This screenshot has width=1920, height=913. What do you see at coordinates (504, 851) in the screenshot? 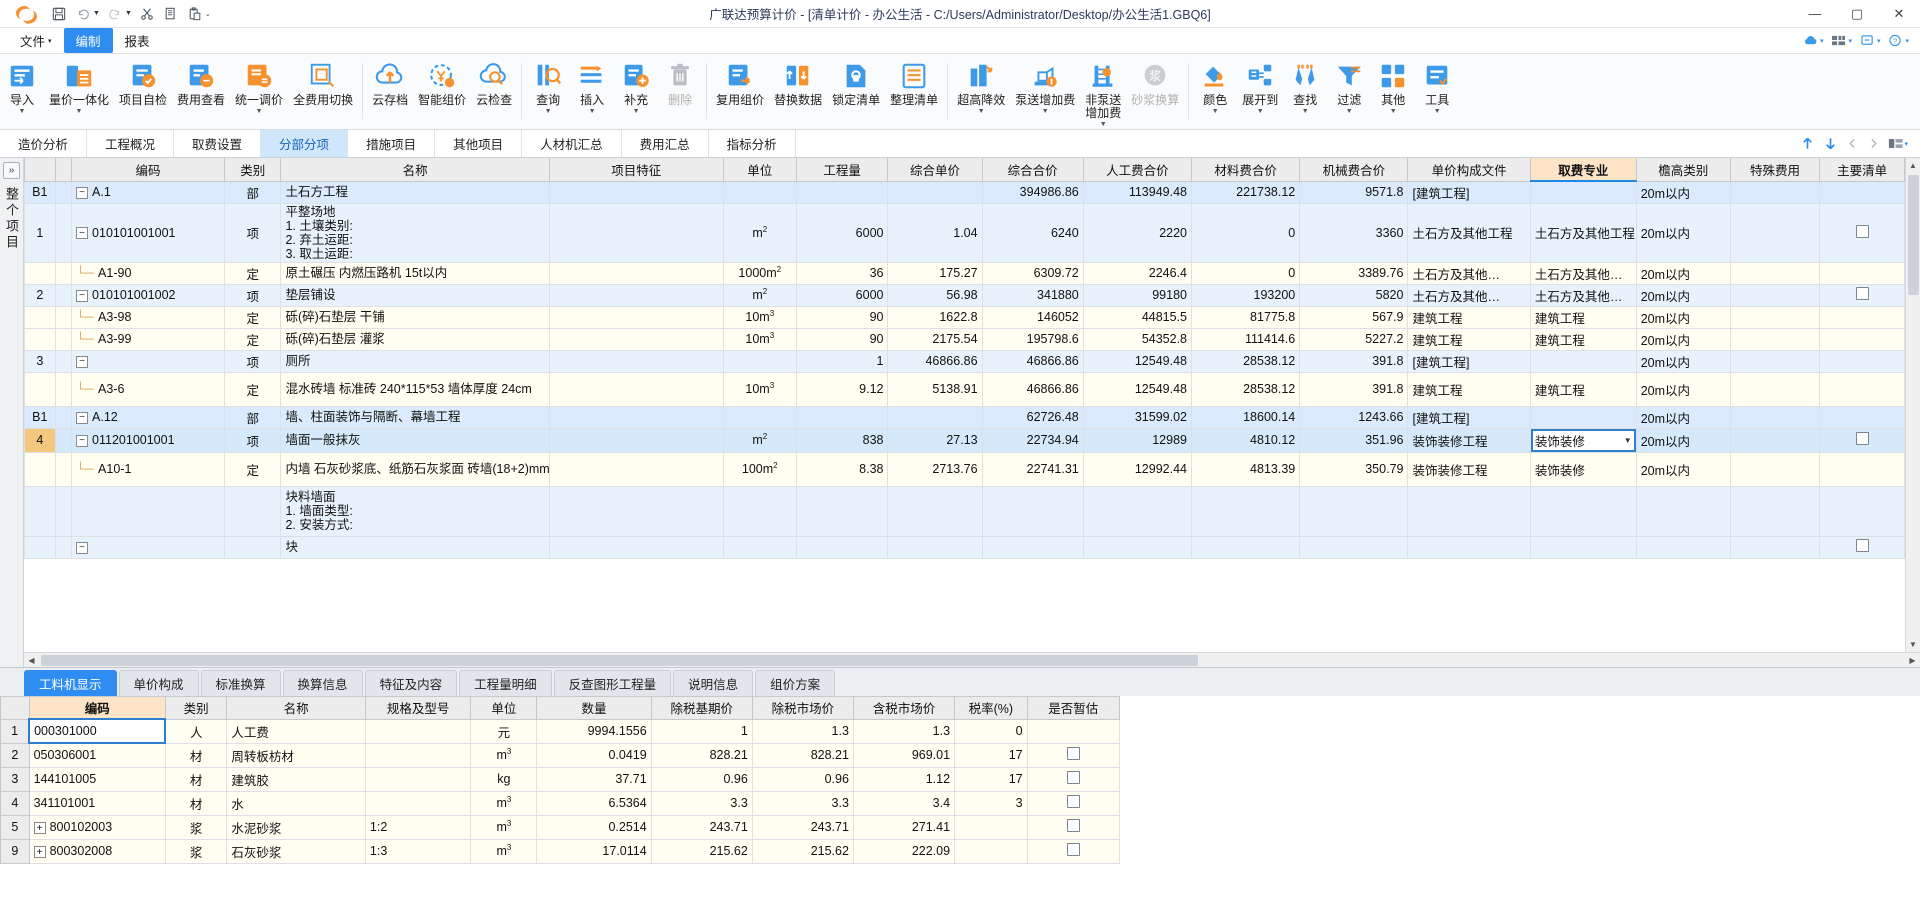
I see `detail-cell-unit: m3` at bounding box center [504, 851].